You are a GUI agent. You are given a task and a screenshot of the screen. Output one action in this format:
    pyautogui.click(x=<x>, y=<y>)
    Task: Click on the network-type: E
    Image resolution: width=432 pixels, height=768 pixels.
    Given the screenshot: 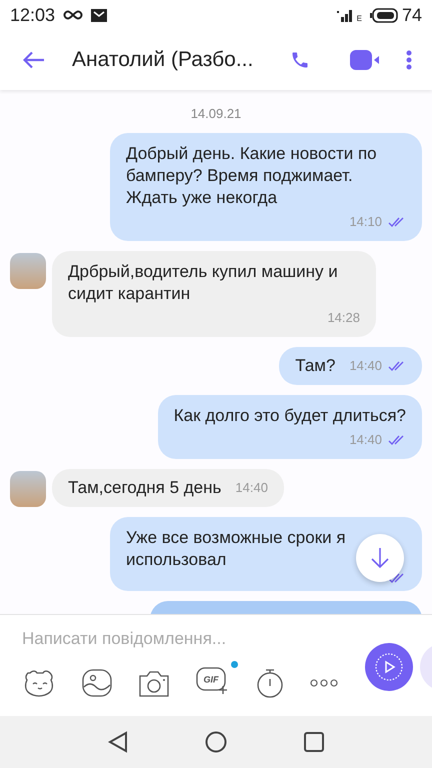 What is the action you would take?
    pyautogui.click(x=359, y=18)
    